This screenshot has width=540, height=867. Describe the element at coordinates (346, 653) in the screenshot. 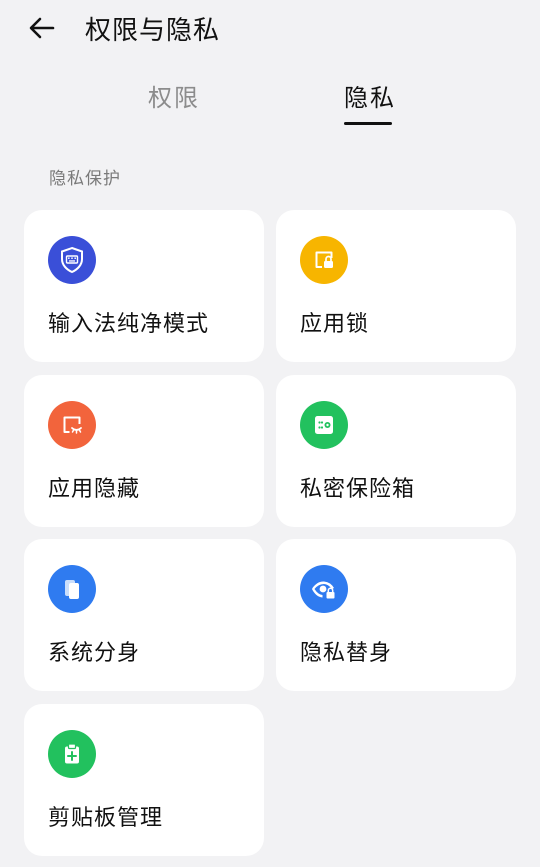

I see `card-label: 隐私替身` at that location.